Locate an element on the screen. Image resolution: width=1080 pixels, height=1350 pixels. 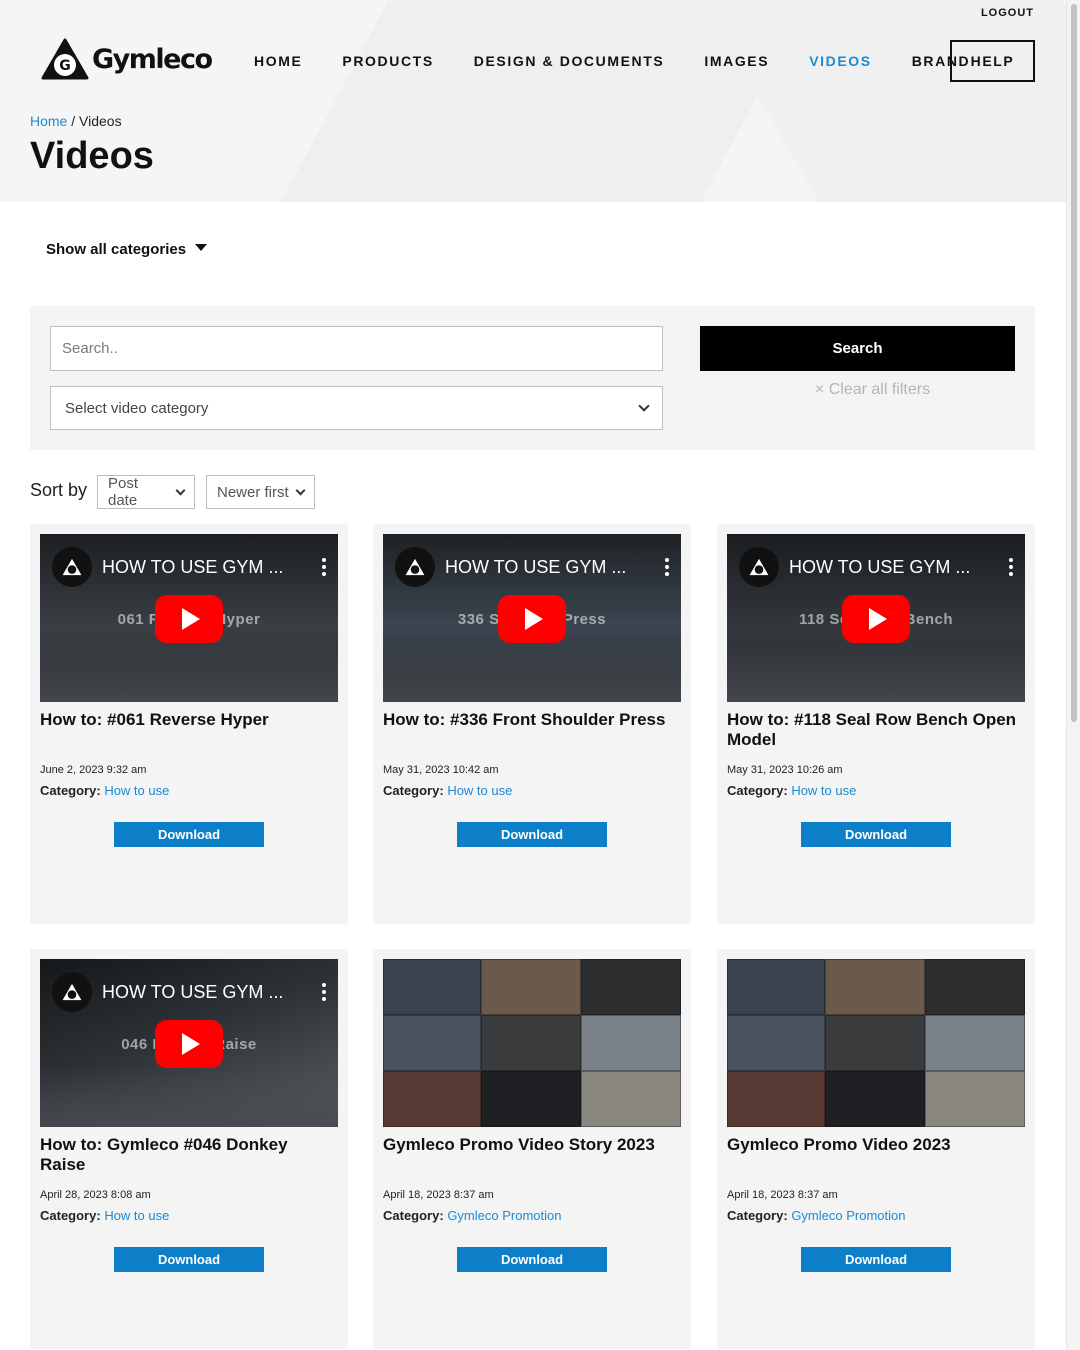
header-band is located at coordinates (533, 101).